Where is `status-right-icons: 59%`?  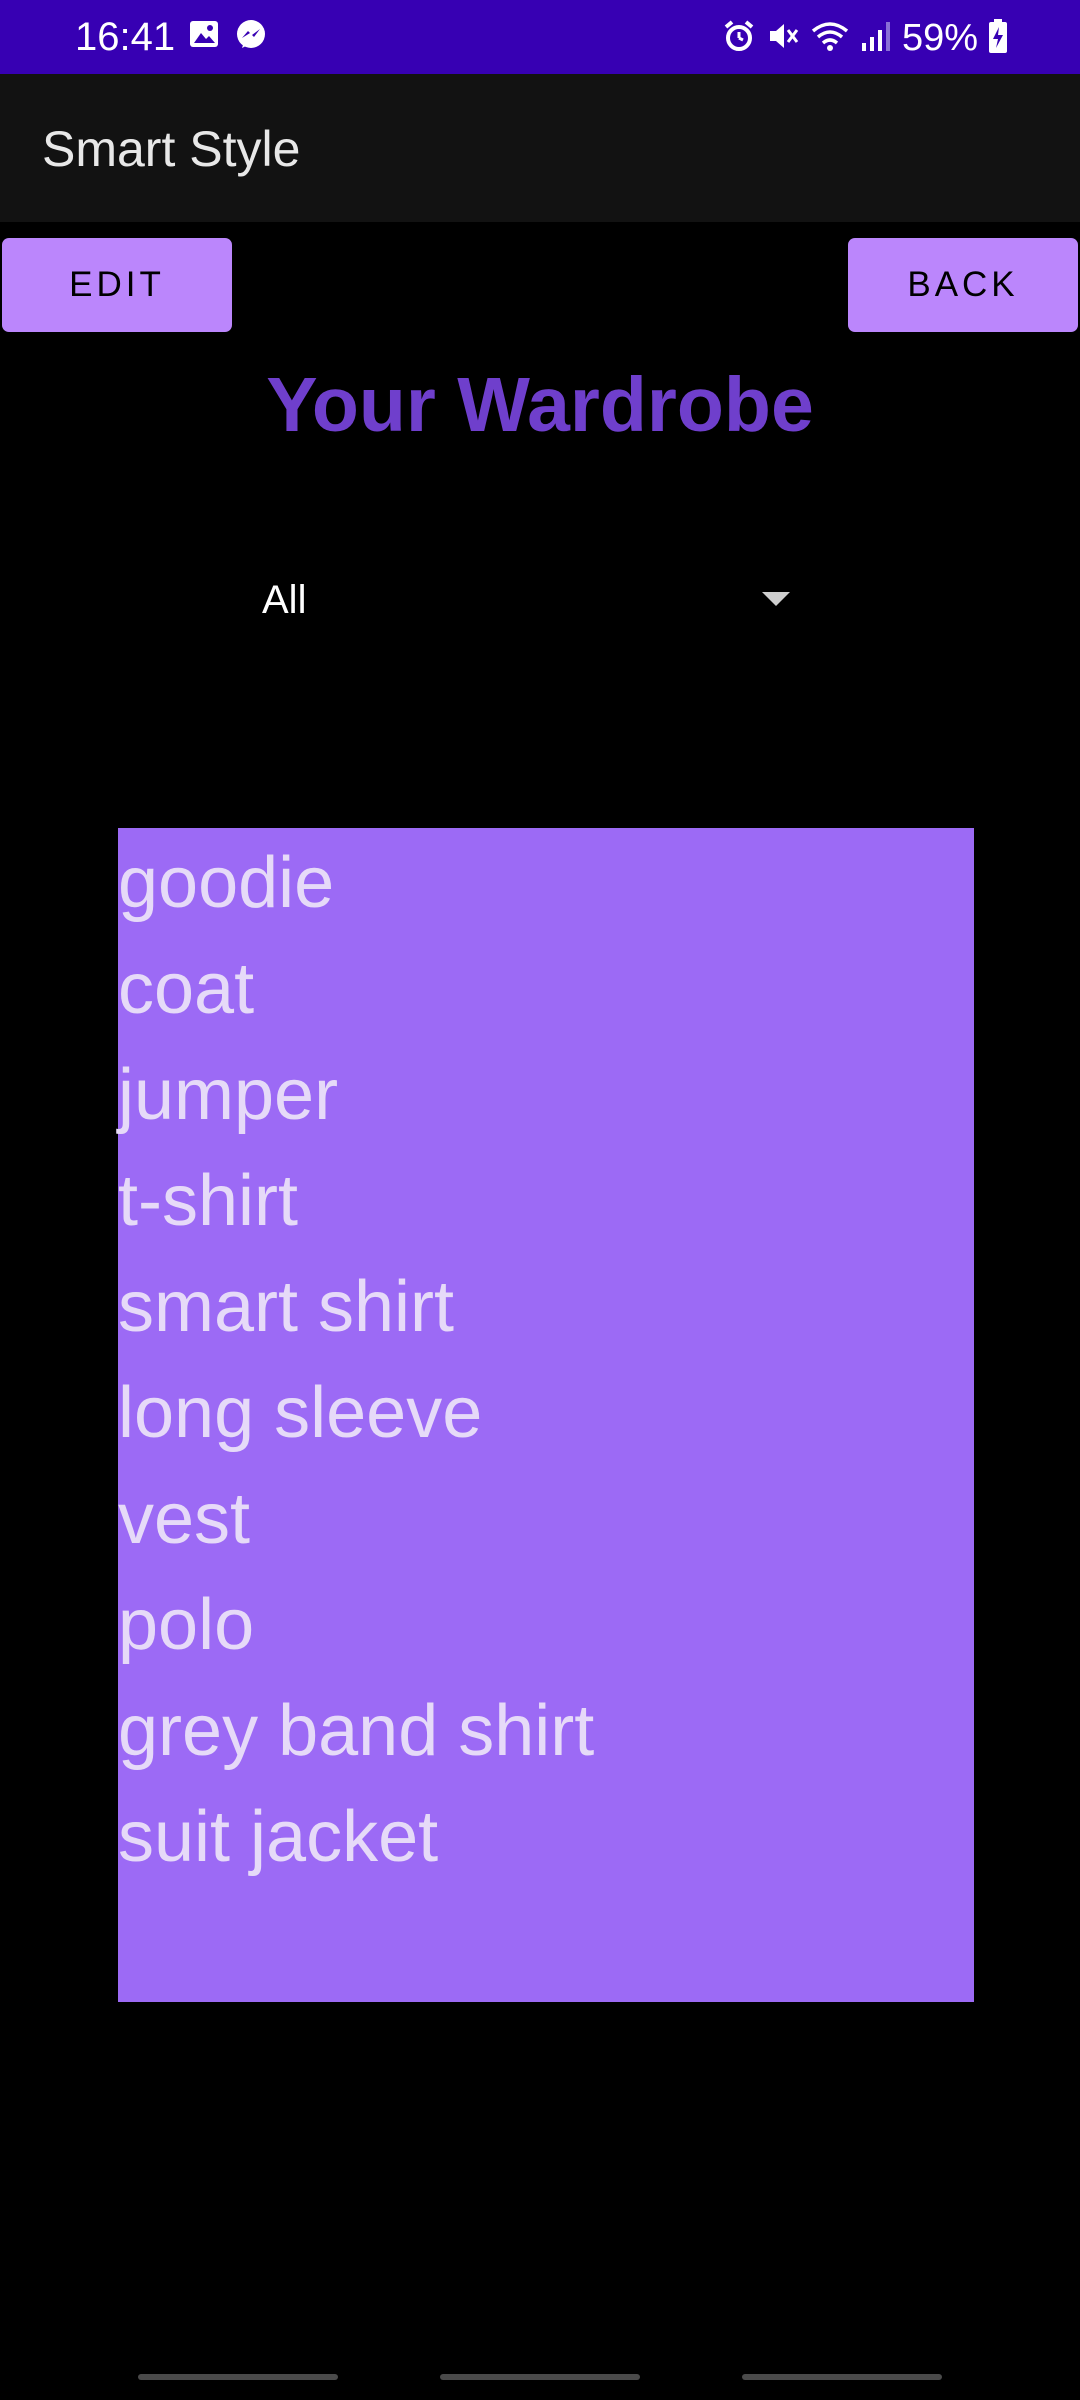
status-right-icons: 59% is located at coordinates (865, 38).